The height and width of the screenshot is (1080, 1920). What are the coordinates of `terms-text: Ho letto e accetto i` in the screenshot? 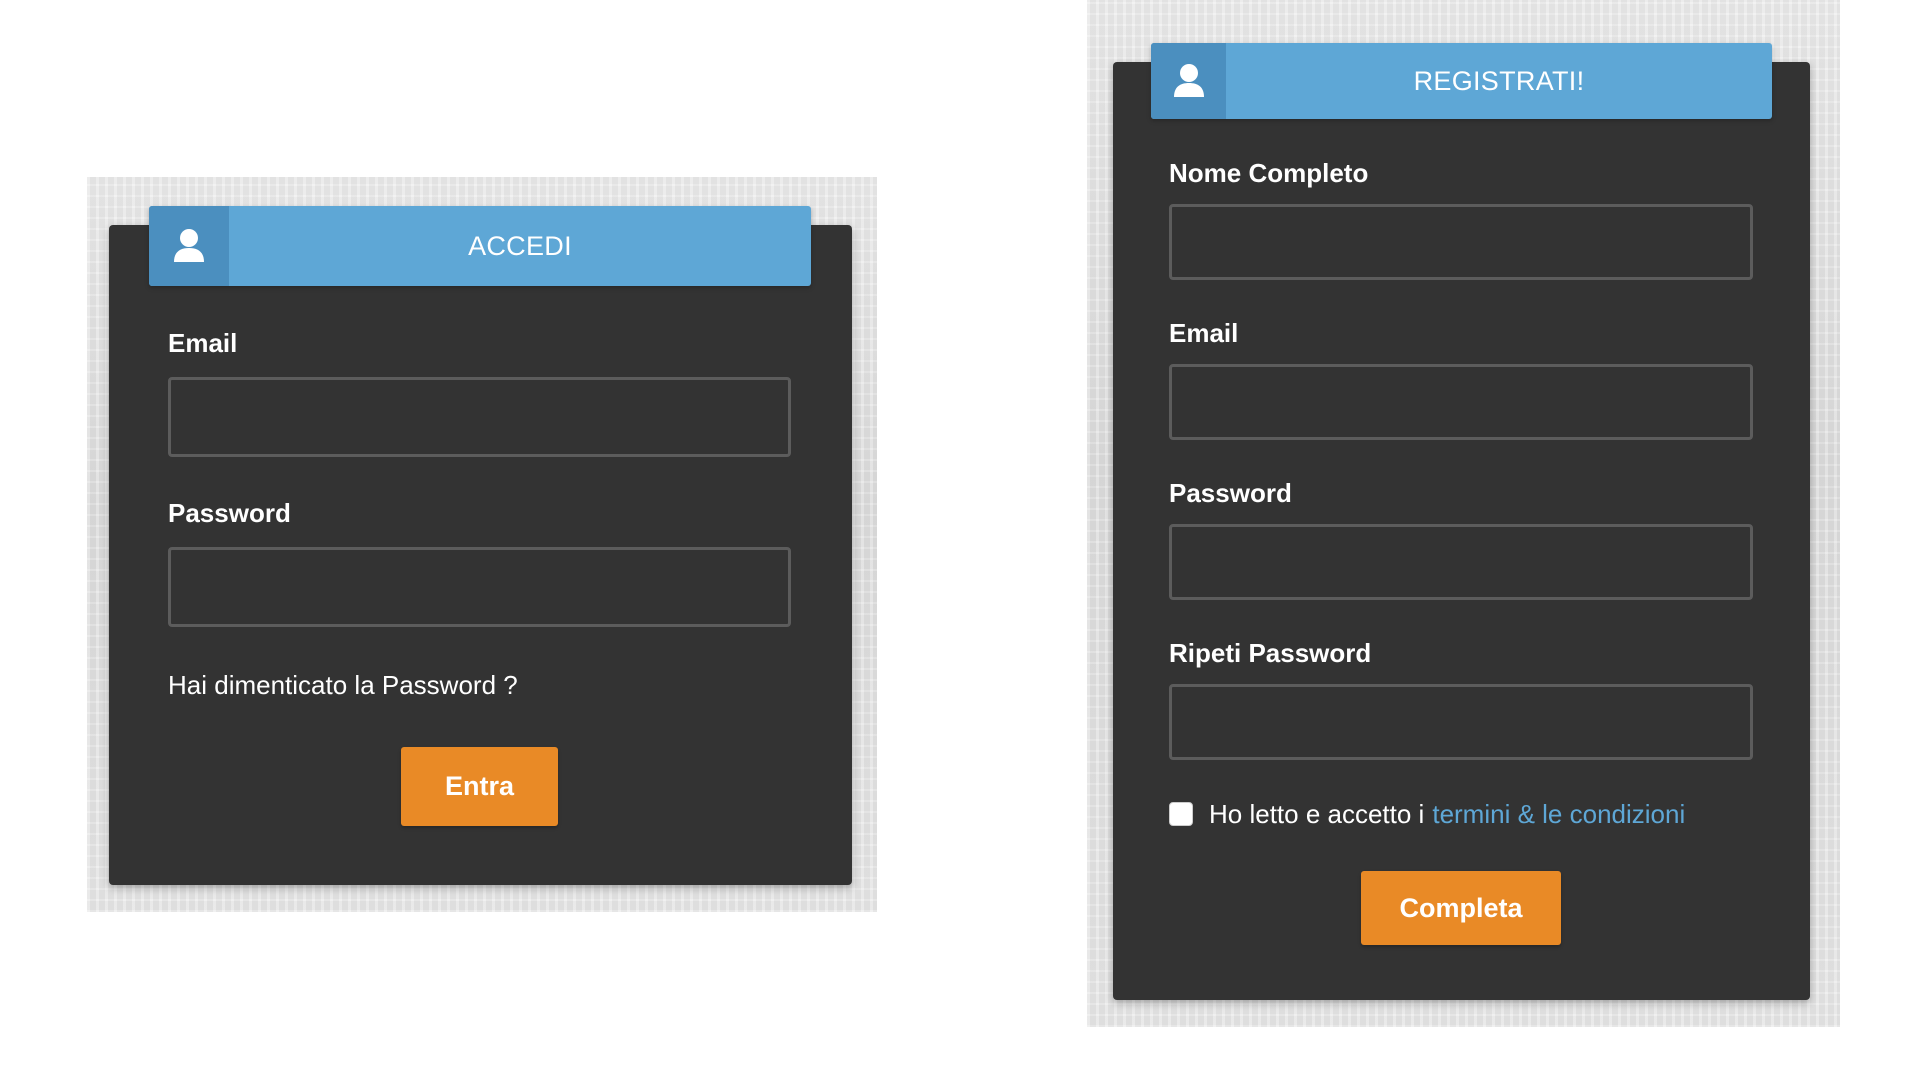 It's located at (1317, 814).